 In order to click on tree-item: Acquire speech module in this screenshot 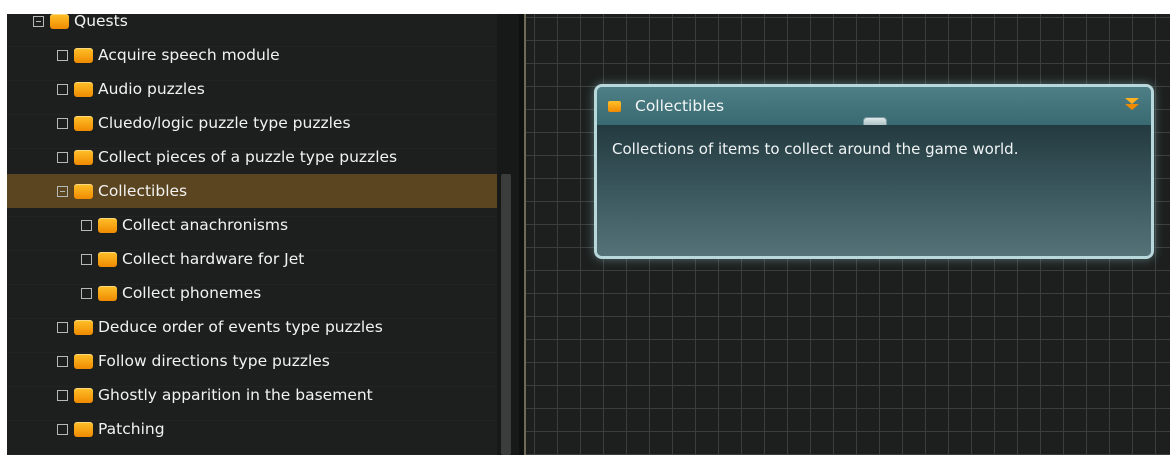, I will do `click(252, 55)`.